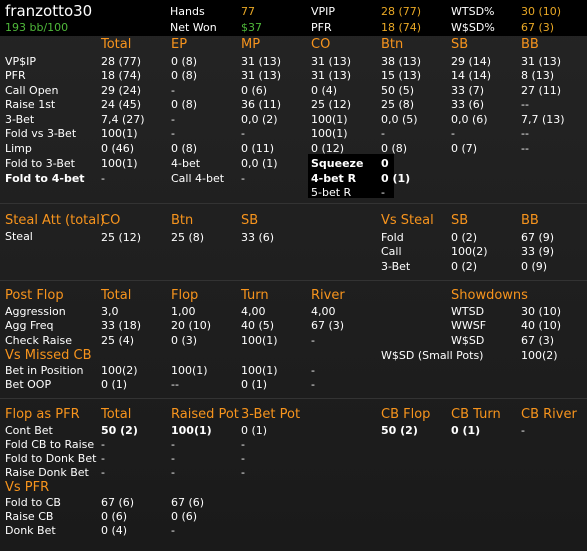 The height and width of the screenshot is (551, 587). What do you see at coordinates (328, 148) in the screenshot?
I see `stat-cell: 0 (12)` at bounding box center [328, 148].